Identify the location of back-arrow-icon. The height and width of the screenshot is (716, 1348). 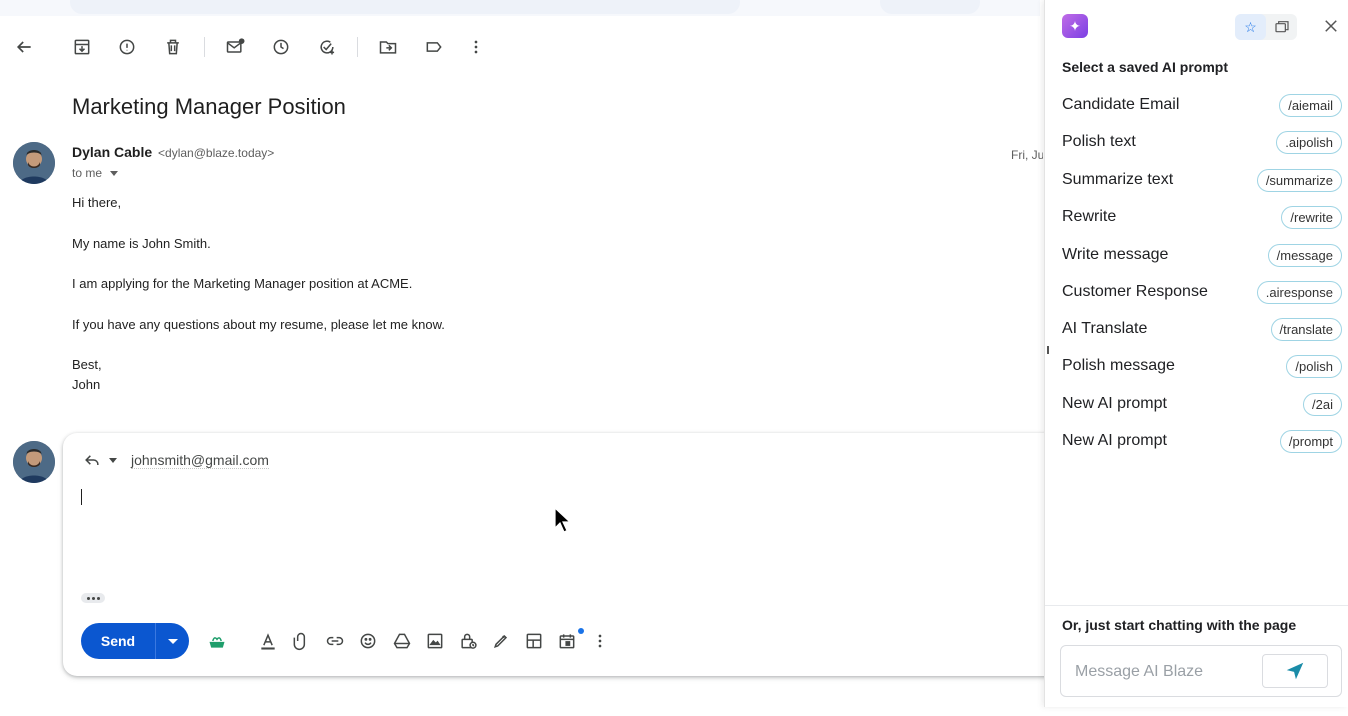
(24, 47).